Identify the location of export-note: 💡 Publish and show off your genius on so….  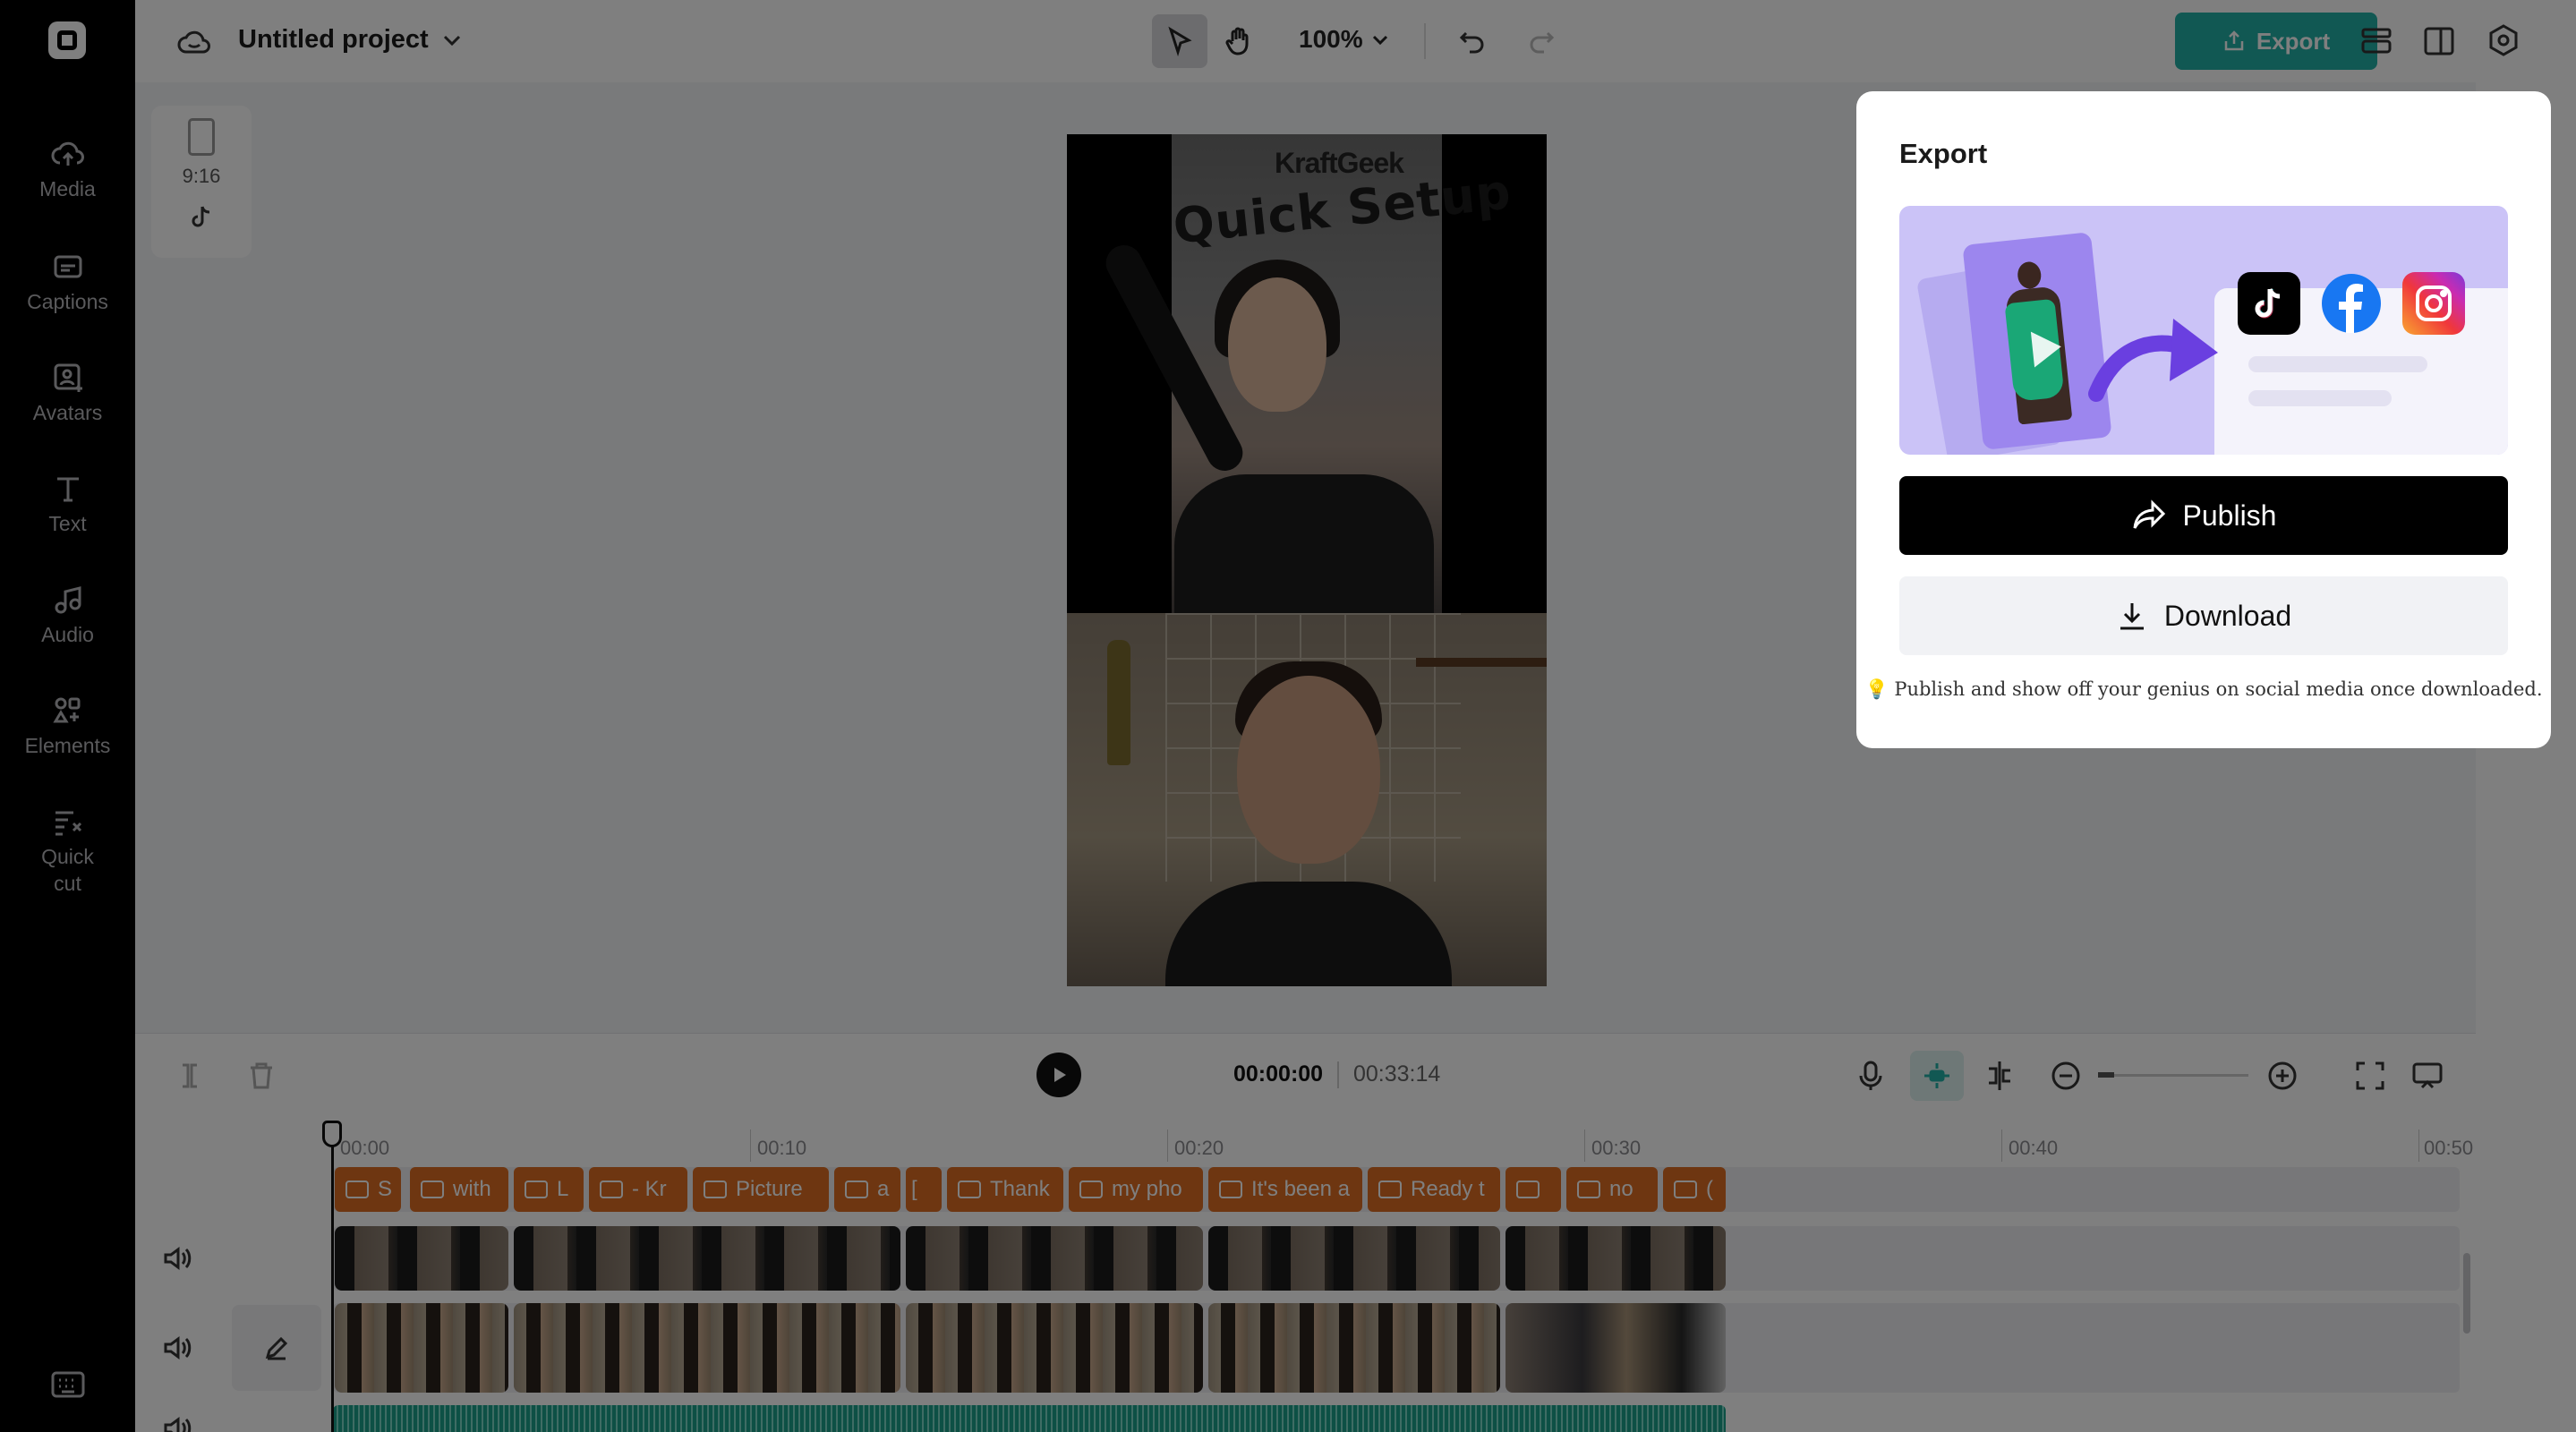
(2203, 689).